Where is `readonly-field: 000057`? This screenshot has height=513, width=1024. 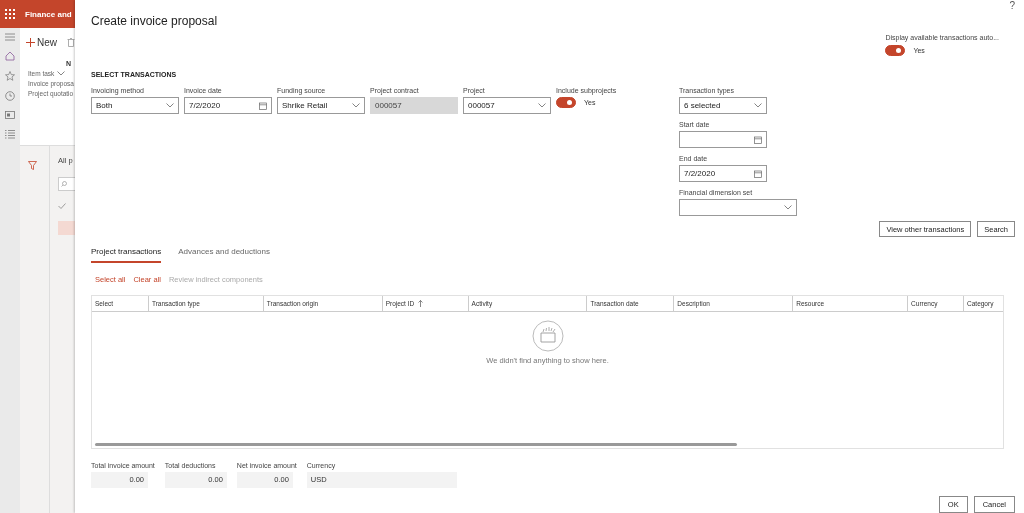
readonly-field: 000057 is located at coordinates (414, 106).